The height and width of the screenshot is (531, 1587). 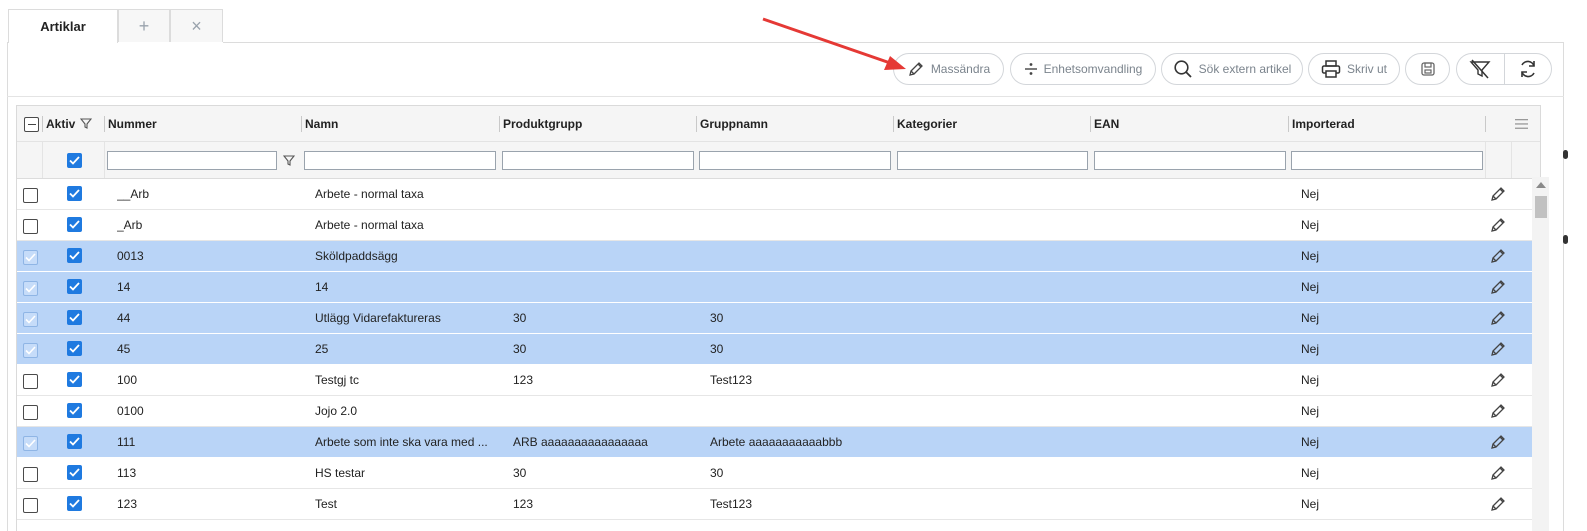 What do you see at coordinates (1232, 69) in the screenshot?
I see `search-external-article-button: Sök extern artikel` at bounding box center [1232, 69].